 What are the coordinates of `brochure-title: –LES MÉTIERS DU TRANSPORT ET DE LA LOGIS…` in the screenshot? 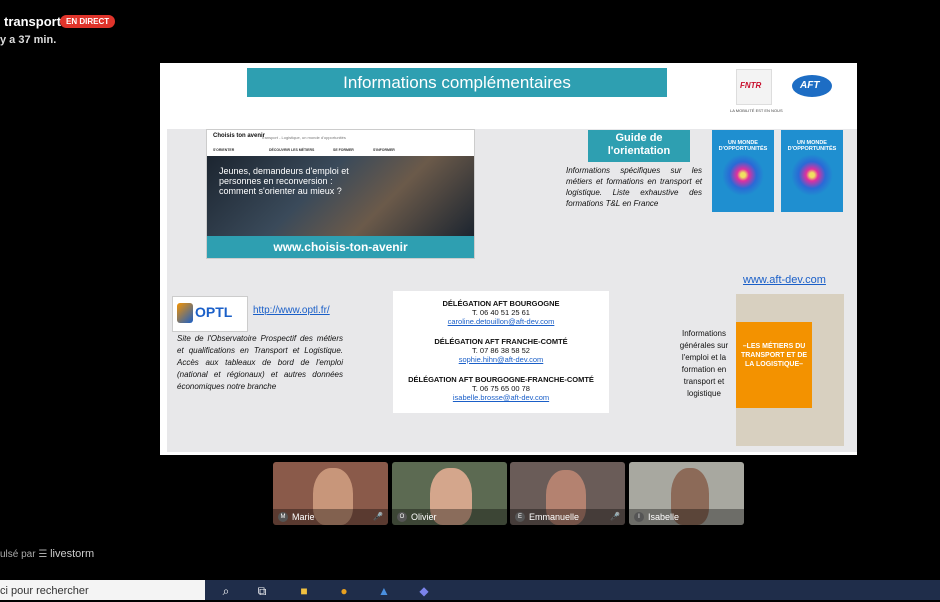 It's located at (774, 355).